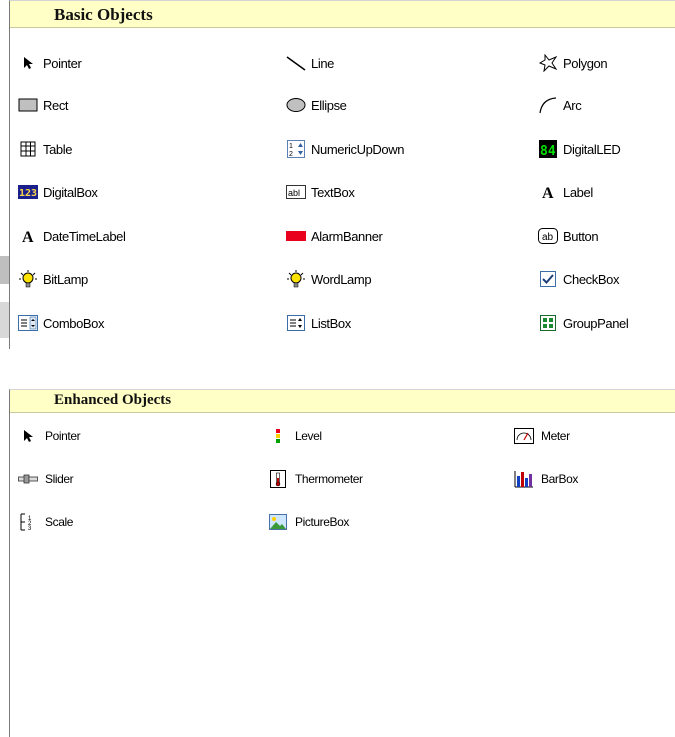 The height and width of the screenshot is (737, 675). I want to click on alarm-banner-icon, so click(296, 236).